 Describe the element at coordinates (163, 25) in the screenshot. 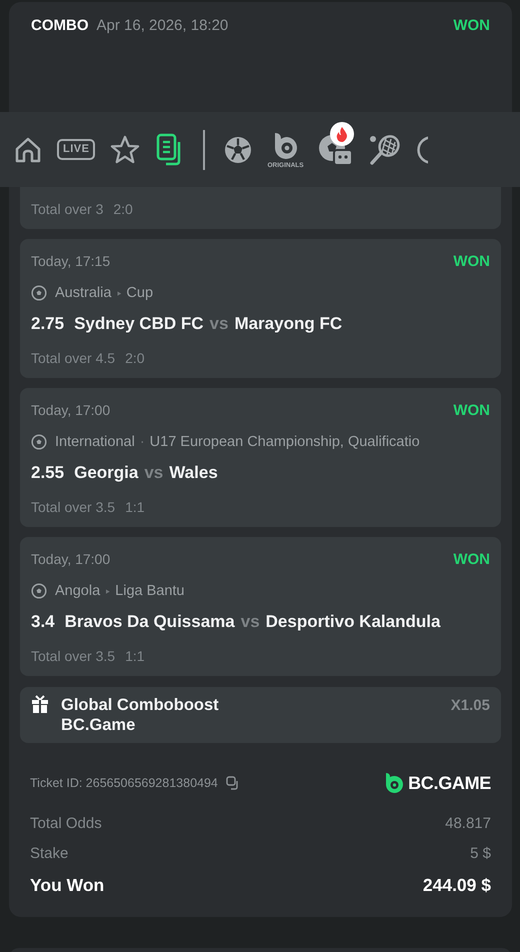

I see `bet-date: Apr 16, 2026, 18:20` at that location.